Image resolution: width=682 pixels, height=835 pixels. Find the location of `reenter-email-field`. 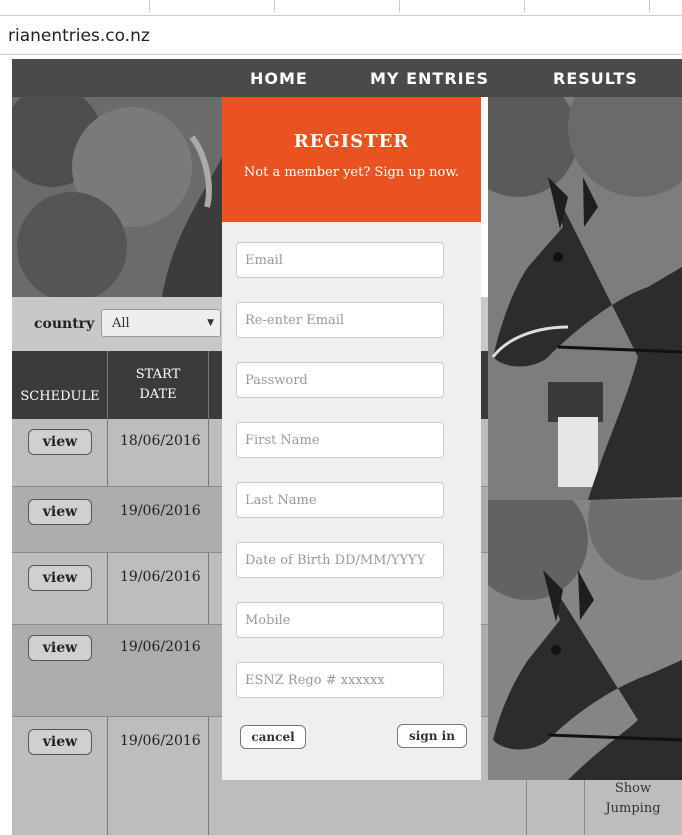

reenter-email-field is located at coordinates (340, 320).